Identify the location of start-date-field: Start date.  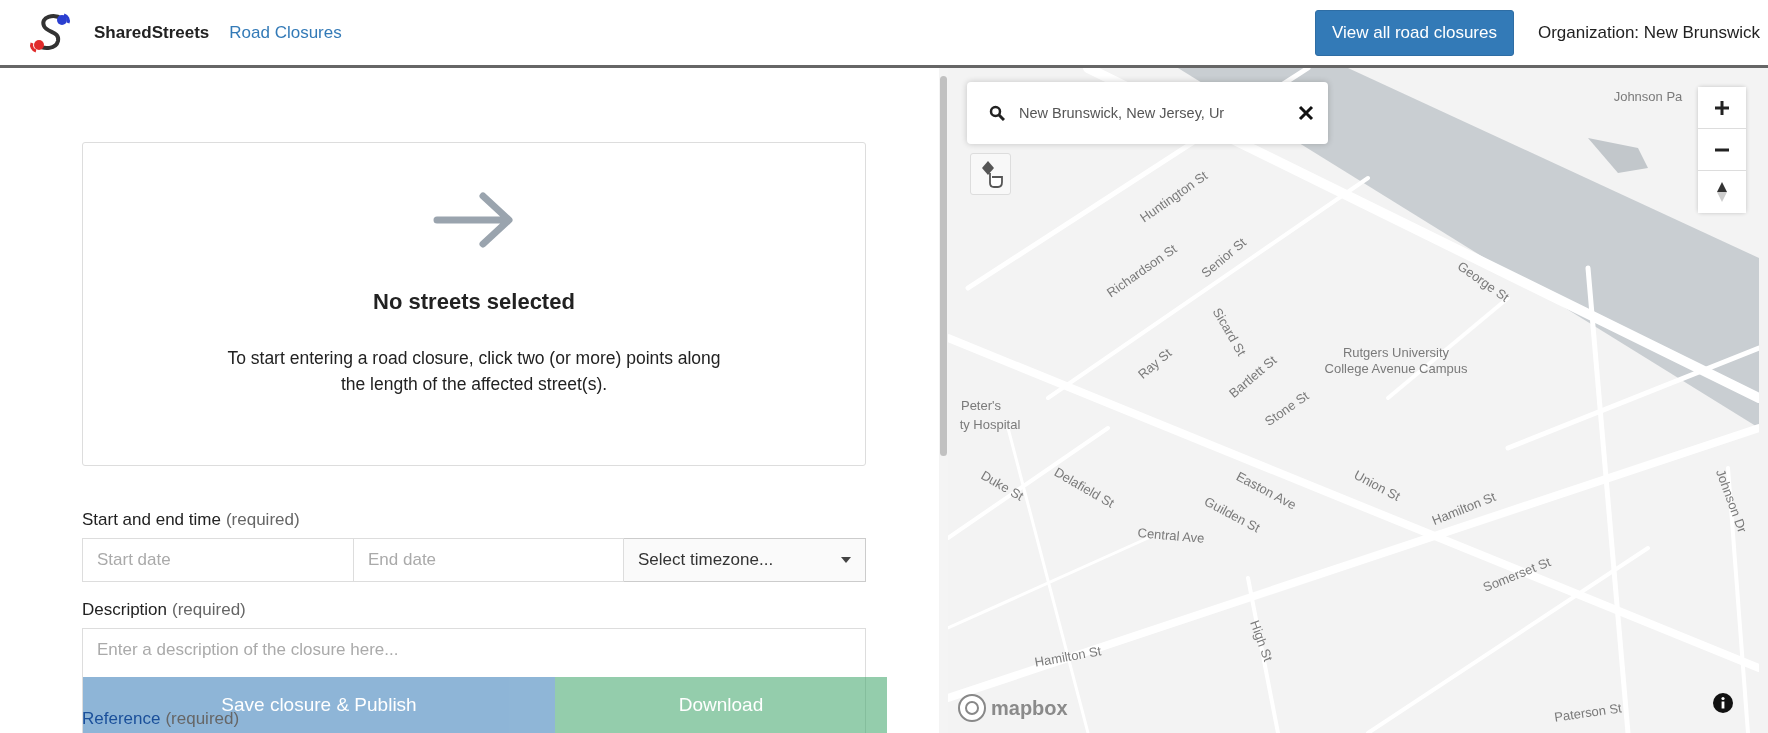
(218, 560).